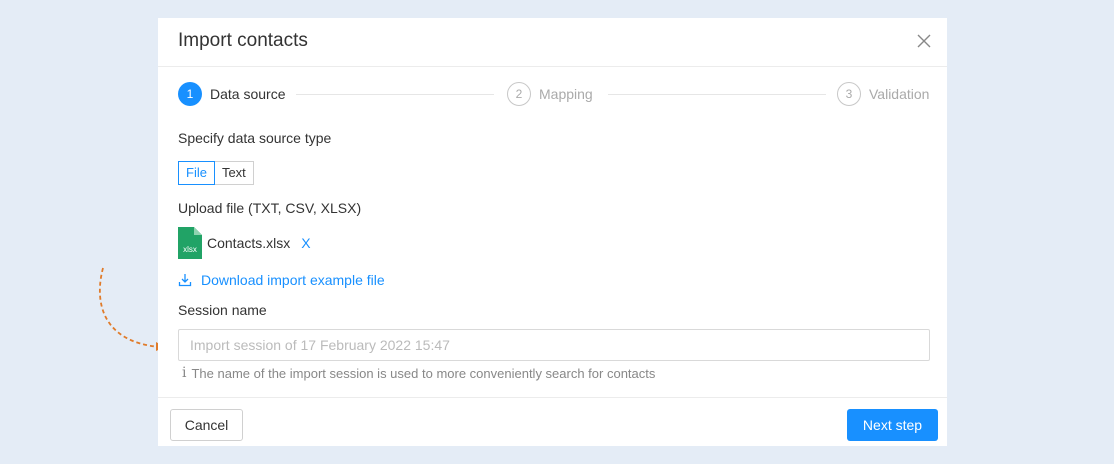  I want to click on source-type-file-button: File, so click(196, 173).